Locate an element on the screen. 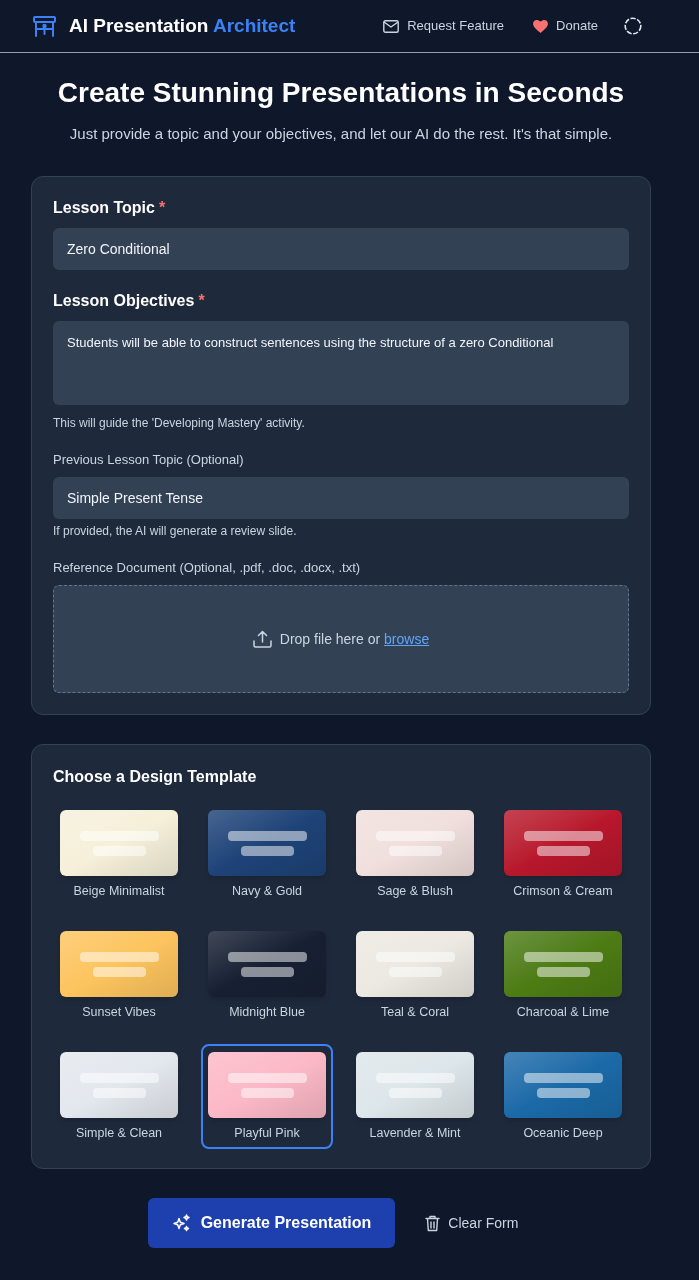 The height and width of the screenshot is (1280, 699). field-hint: If provided, the AI will generate a review slide. is located at coordinates (175, 531).